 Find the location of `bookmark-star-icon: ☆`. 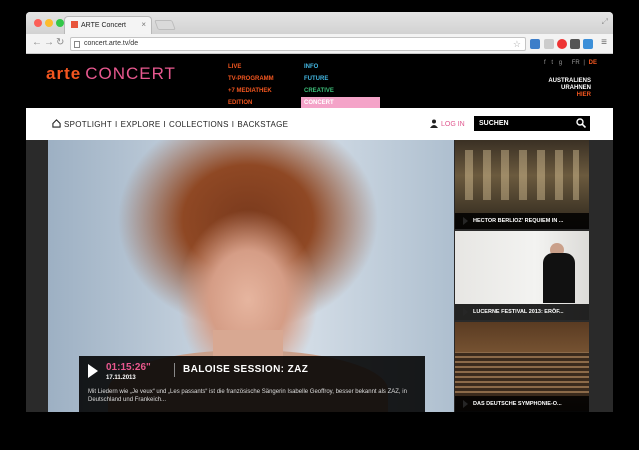

bookmark-star-icon: ☆ is located at coordinates (517, 44).